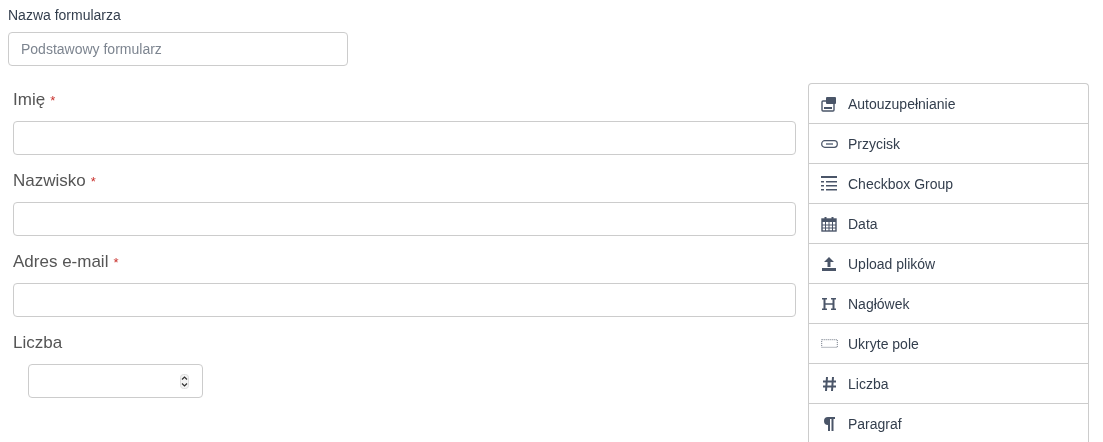 The height and width of the screenshot is (442, 1103). Describe the element at coordinates (948, 423) in the screenshot. I see `palette-item: Paragraf` at that location.